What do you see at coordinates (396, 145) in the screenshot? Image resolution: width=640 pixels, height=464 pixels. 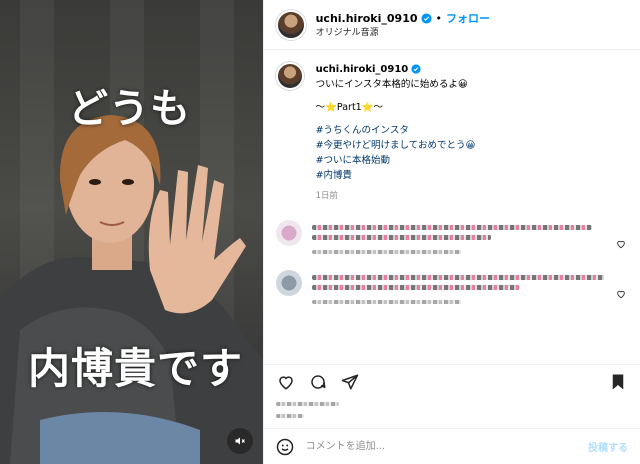 I see `hashtag-link: #今更やけど明けましておめでとう😀` at bounding box center [396, 145].